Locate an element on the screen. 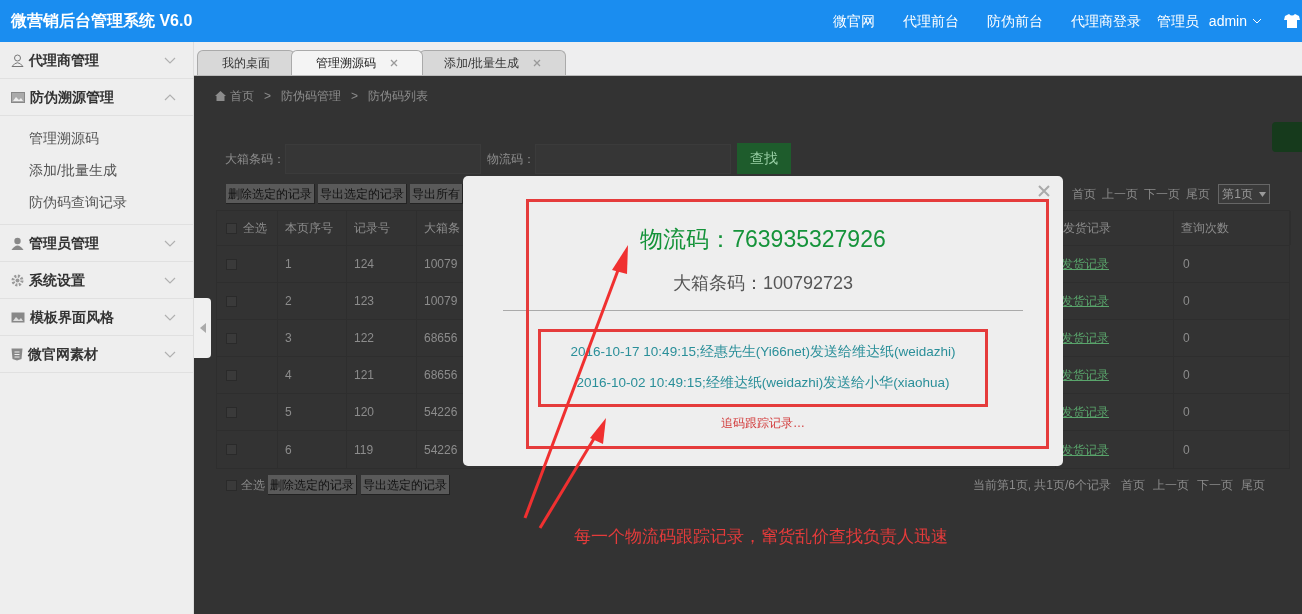 This screenshot has height=614, width=1302. caret-left-icon is located at coordinates (202, 328).